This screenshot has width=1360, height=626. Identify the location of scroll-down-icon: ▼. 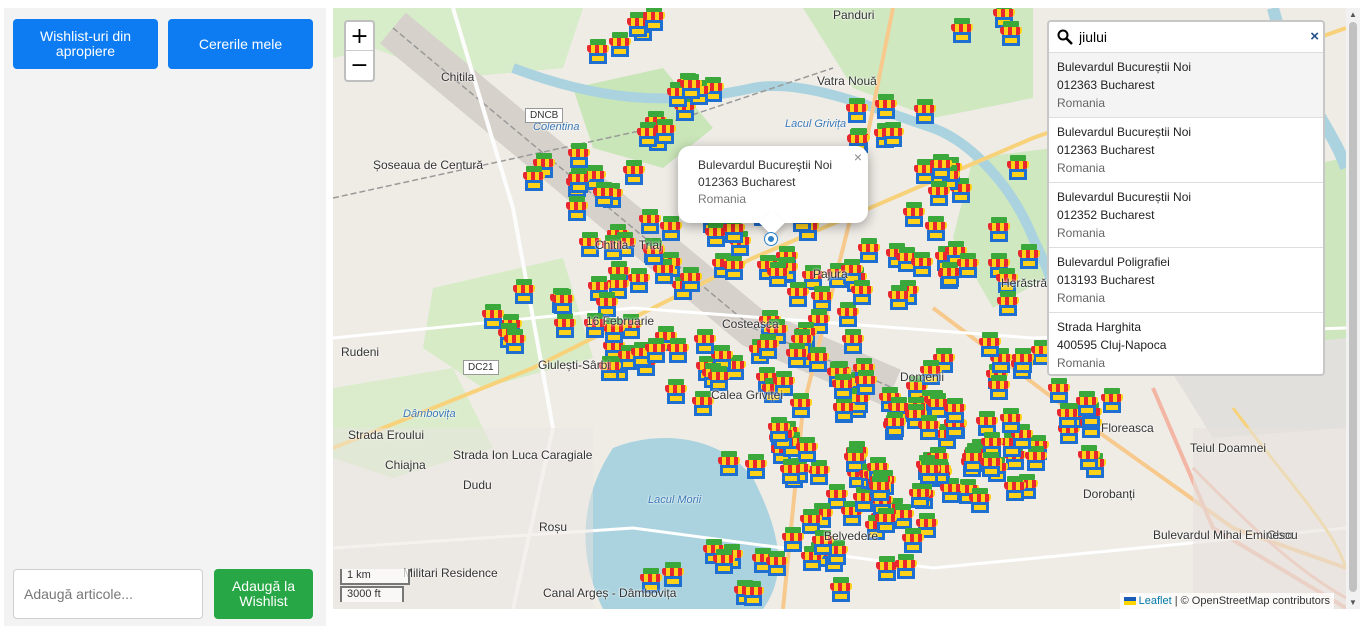
(1353, 602).